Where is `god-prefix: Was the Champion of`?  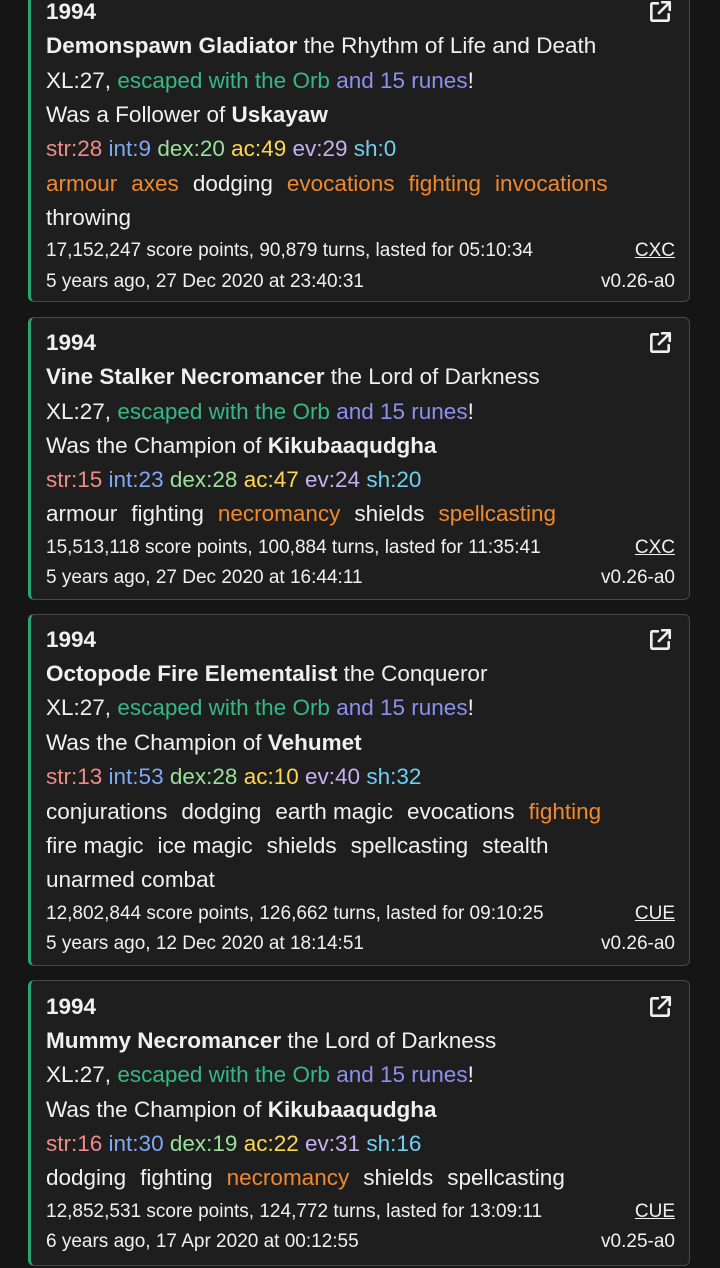 god-prefix: Was the Champion of is located at coordinates (154, 742).